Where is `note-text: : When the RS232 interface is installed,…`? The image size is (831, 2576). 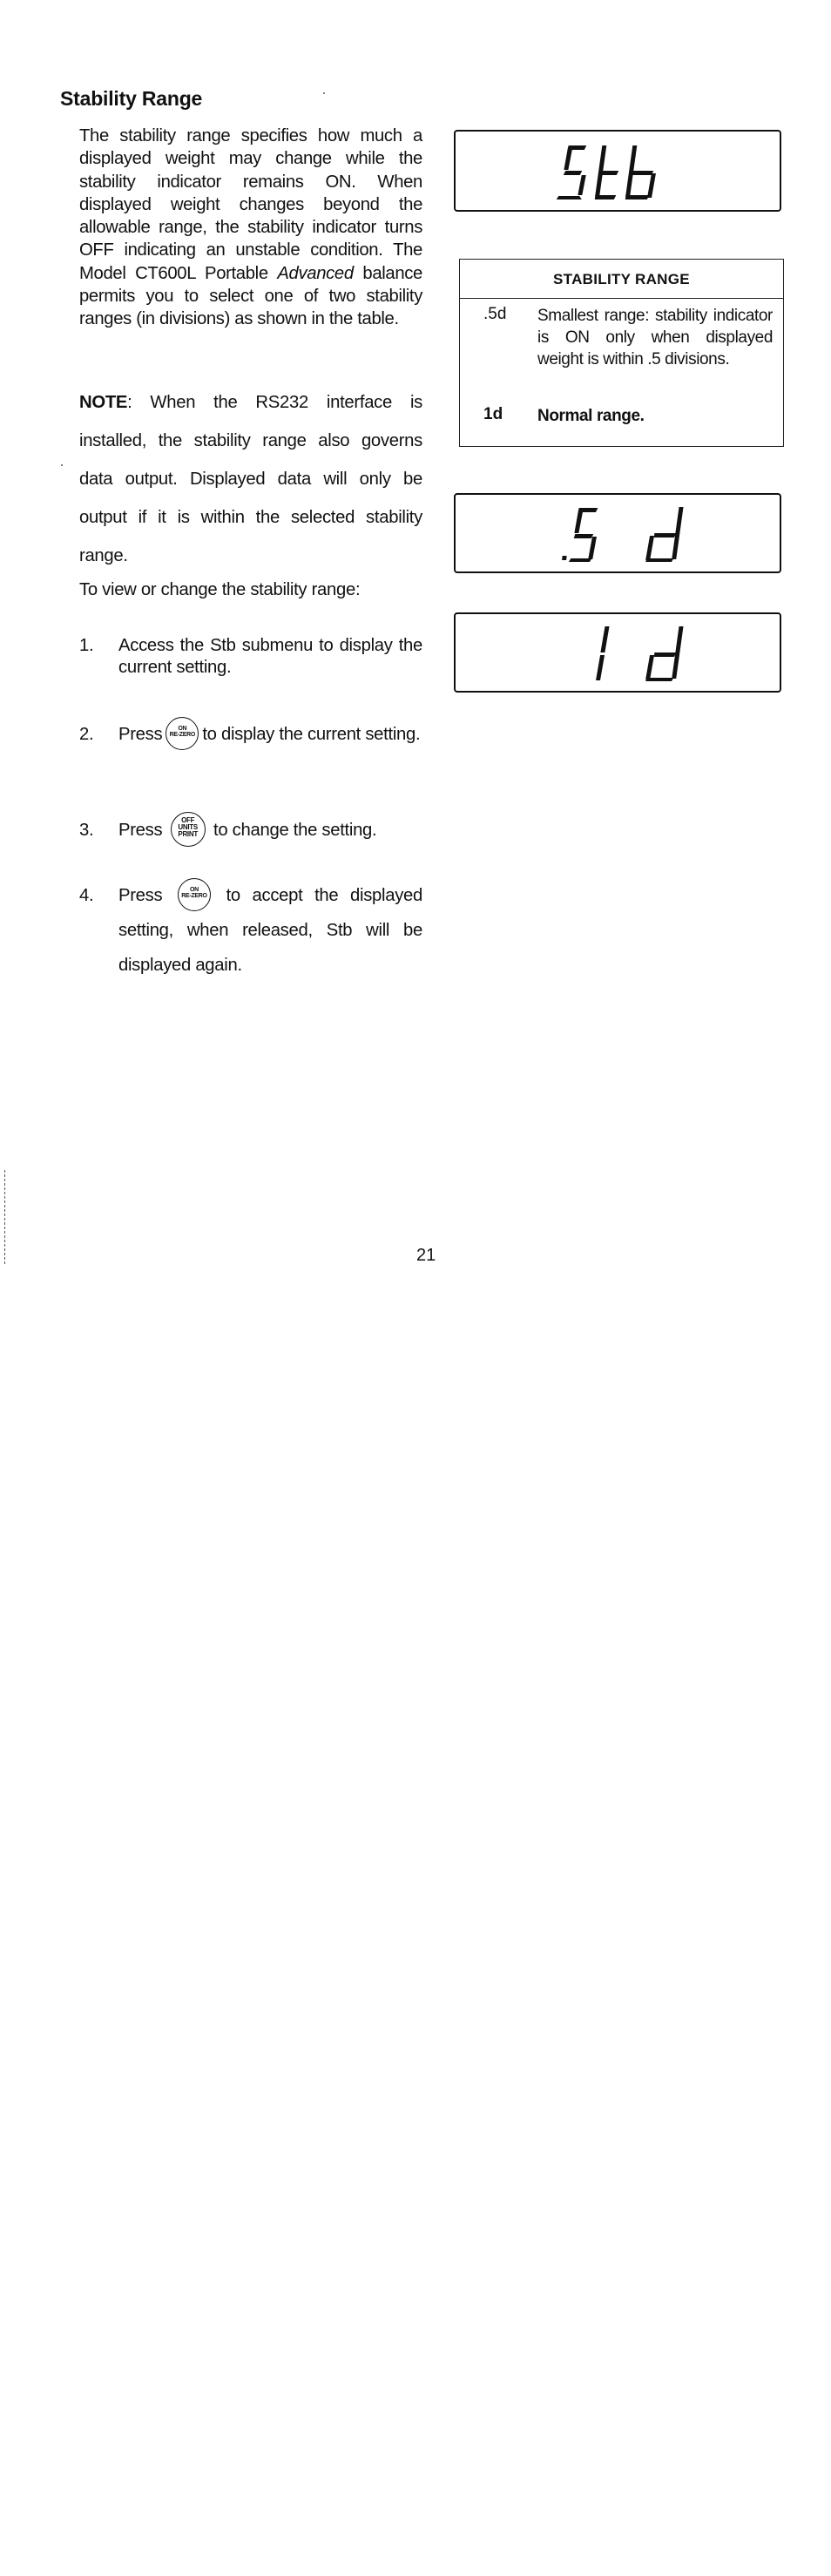 note-text: : When the RS232 interface is installed,… is located at coordinates (251, 479).